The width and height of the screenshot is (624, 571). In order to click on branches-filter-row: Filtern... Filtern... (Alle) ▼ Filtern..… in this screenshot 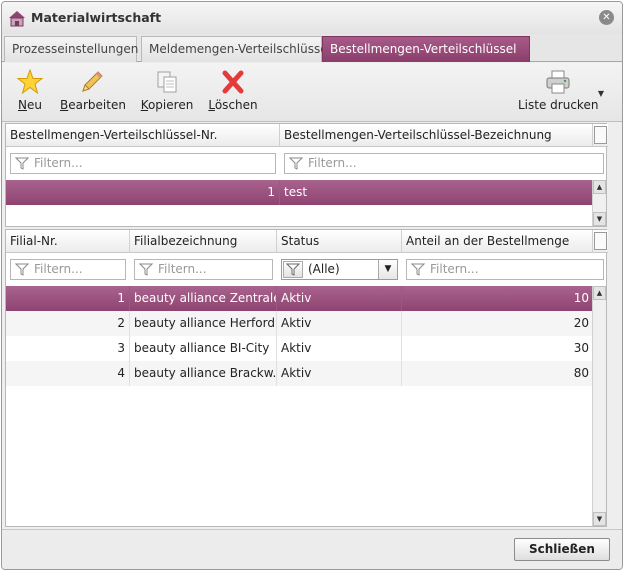, I will do `click(305, 269)`.